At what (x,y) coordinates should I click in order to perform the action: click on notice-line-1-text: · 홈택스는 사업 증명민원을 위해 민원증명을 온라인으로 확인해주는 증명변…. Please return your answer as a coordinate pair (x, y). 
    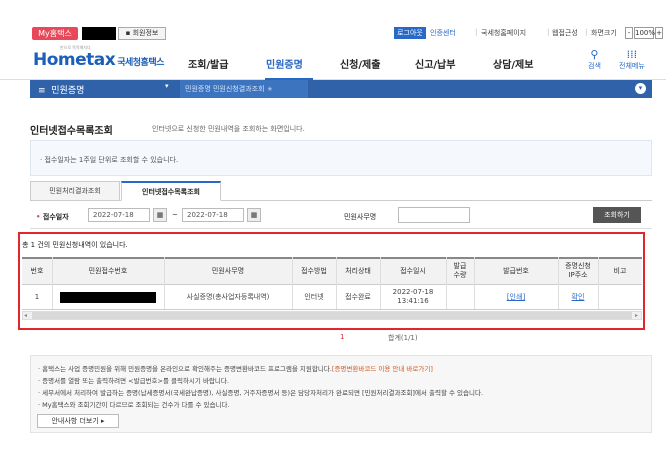
    Looking at the image, I should click on (185, 369).